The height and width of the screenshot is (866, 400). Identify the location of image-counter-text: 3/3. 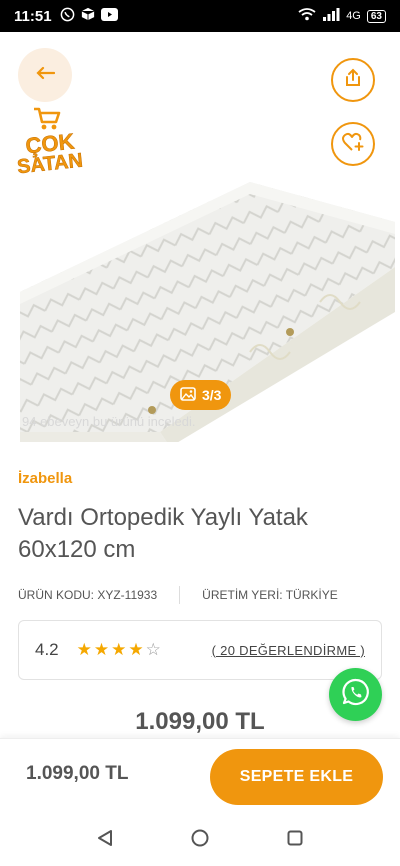
(212, 395).